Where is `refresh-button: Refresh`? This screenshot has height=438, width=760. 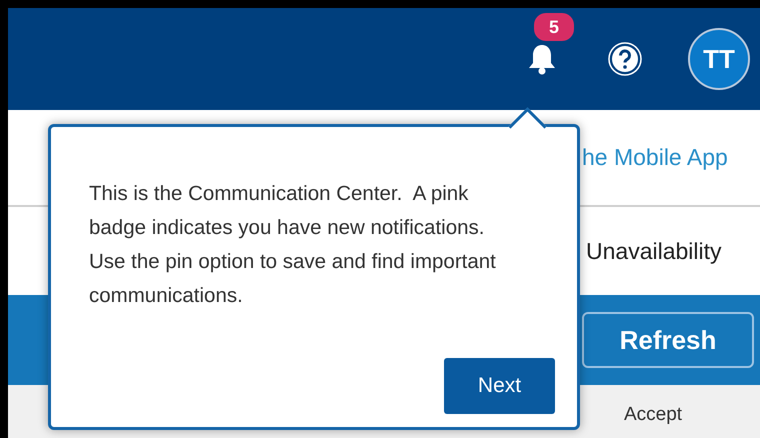 refresh-button: Refresh is located at coordinates (668, 340).